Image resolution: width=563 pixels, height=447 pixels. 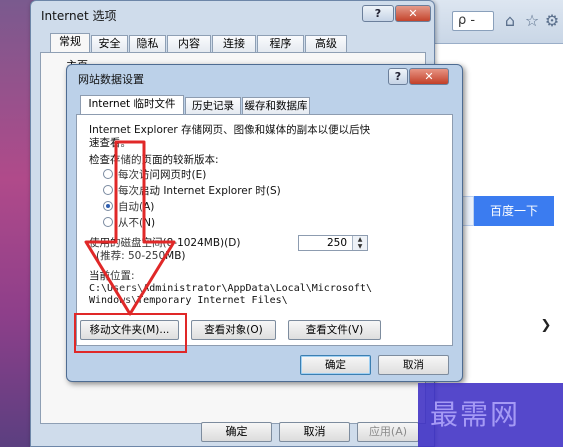 I want to click on tab-general: 常规, so click(x=70, y=43).